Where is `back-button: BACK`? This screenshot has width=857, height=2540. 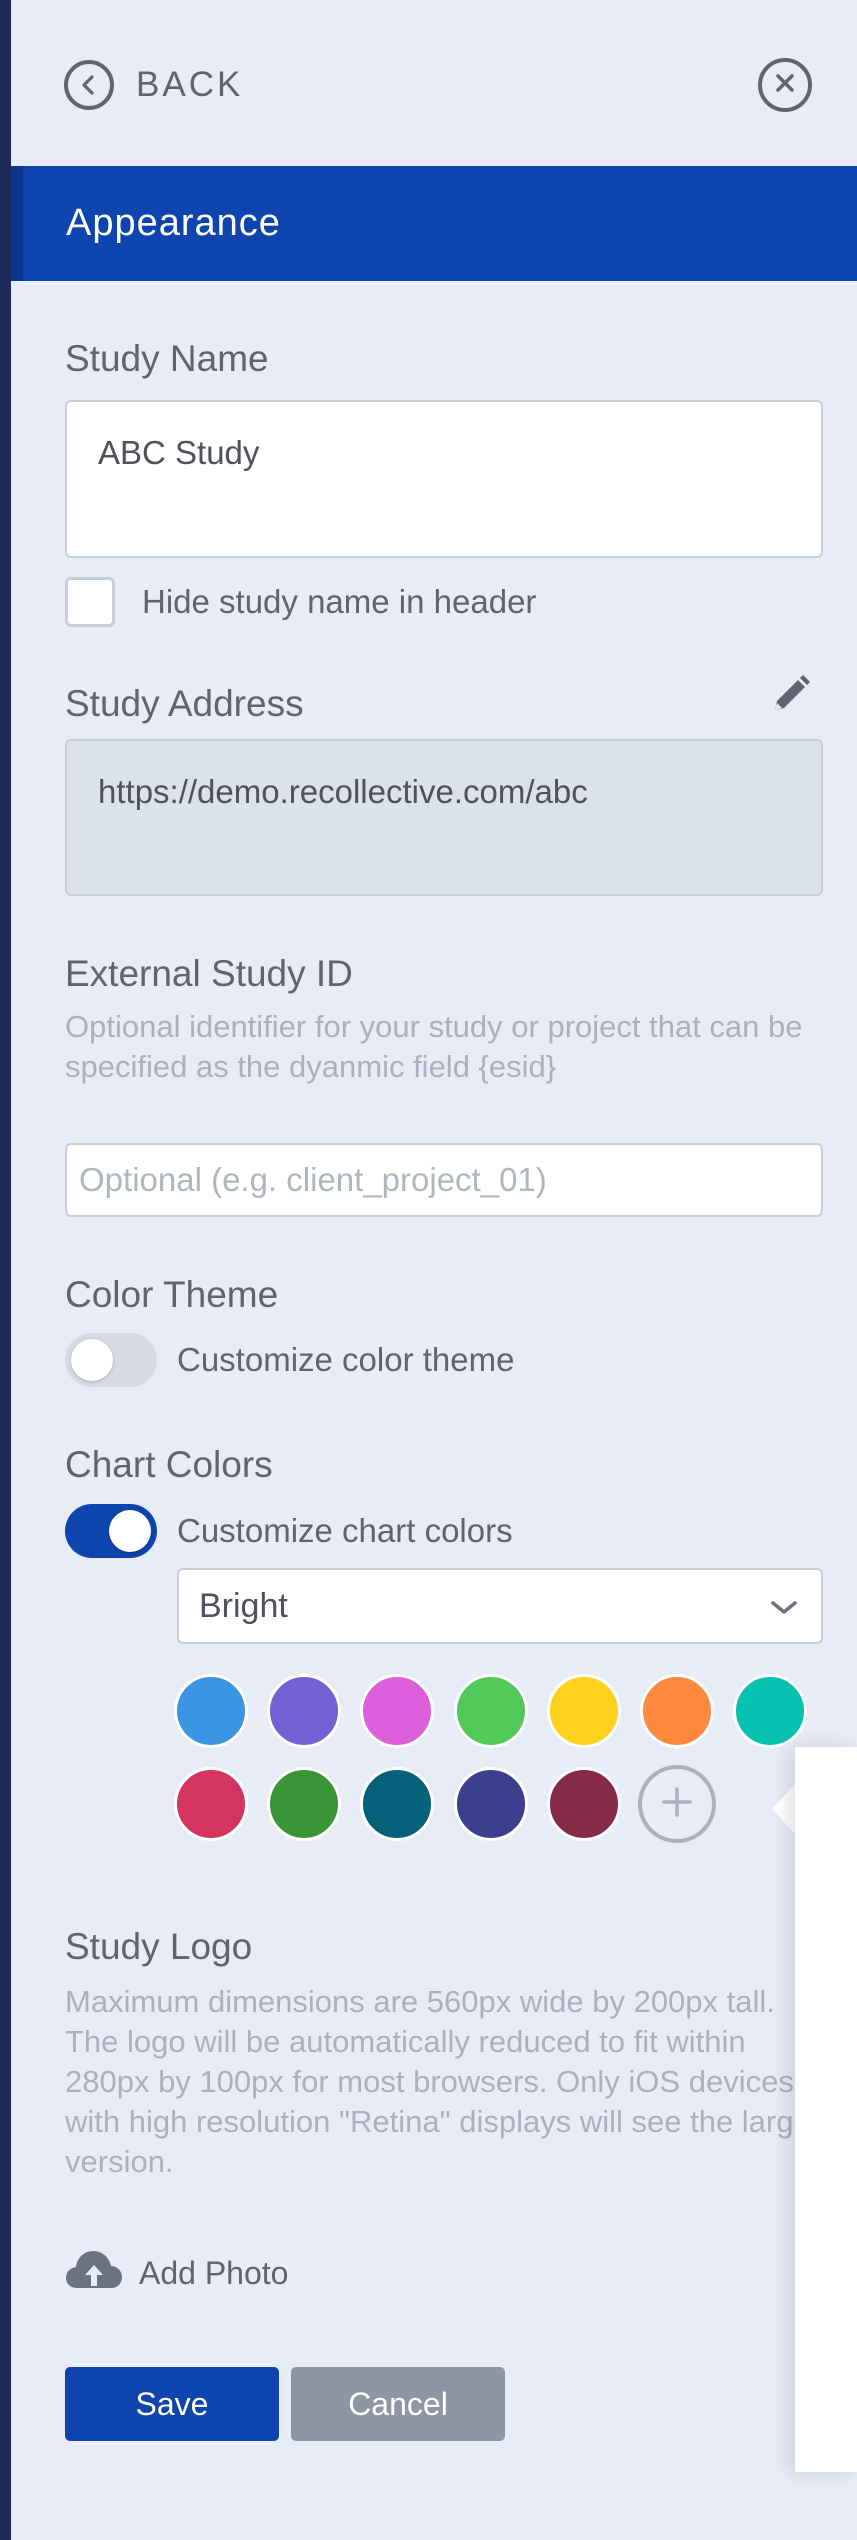 back-button: BACK is located at coordinates (153, 85).